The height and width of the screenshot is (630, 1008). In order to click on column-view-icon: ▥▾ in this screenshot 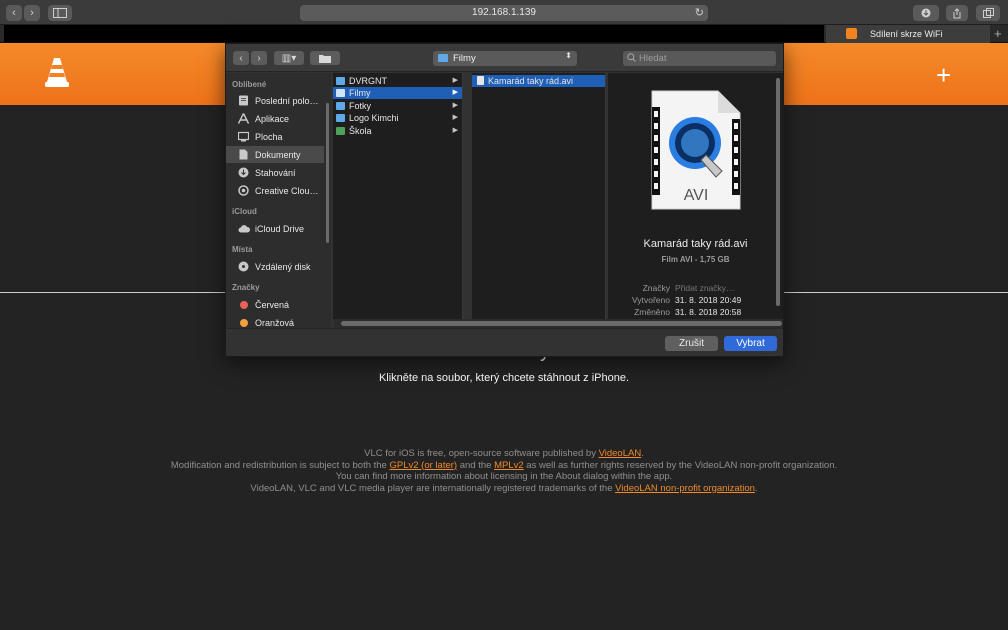, I will do `click(289, 58)`.